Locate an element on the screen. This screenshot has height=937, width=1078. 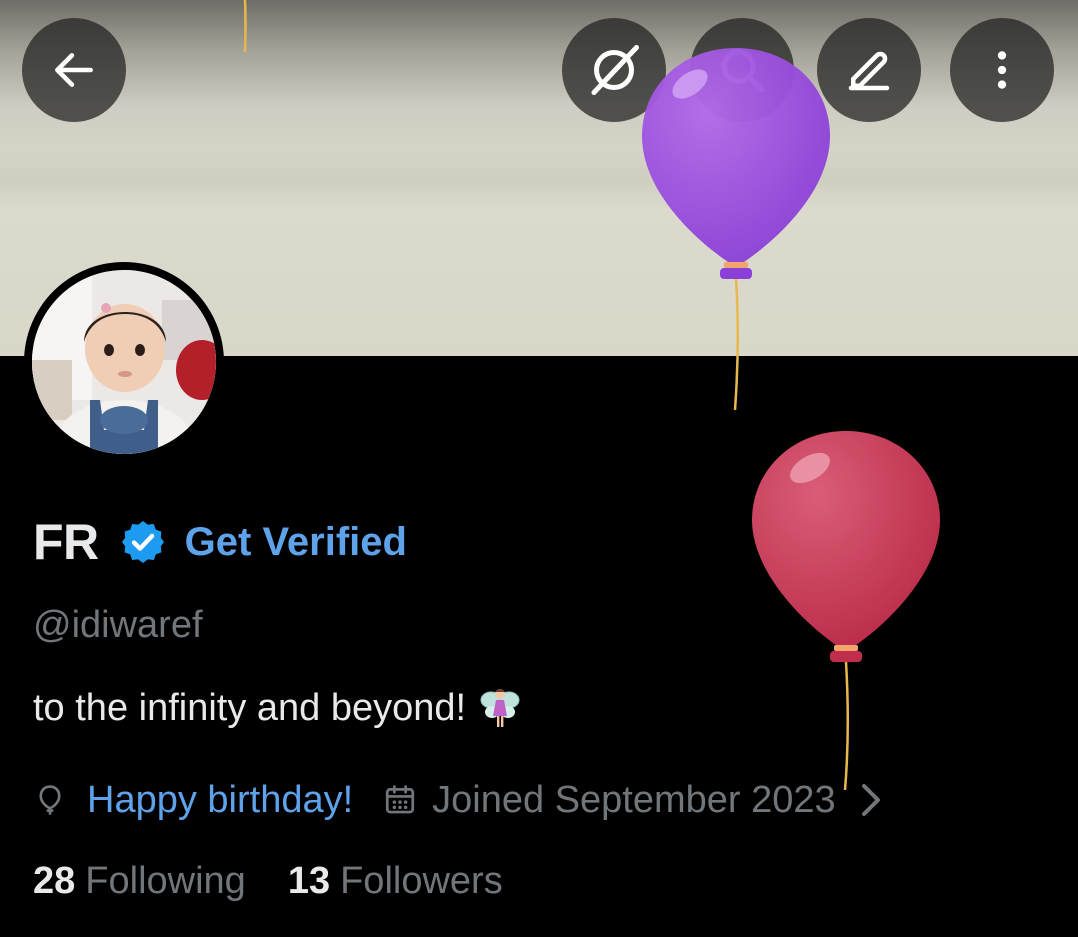
verified-badge-icon is located at coordinates (143, 542).